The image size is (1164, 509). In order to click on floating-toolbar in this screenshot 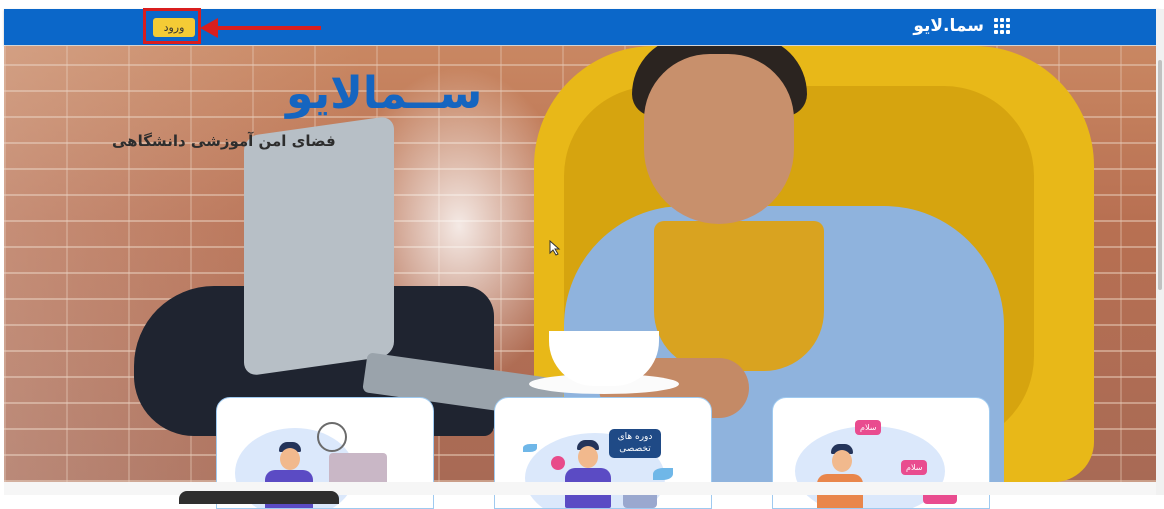, I will do `click(259, 497)`.